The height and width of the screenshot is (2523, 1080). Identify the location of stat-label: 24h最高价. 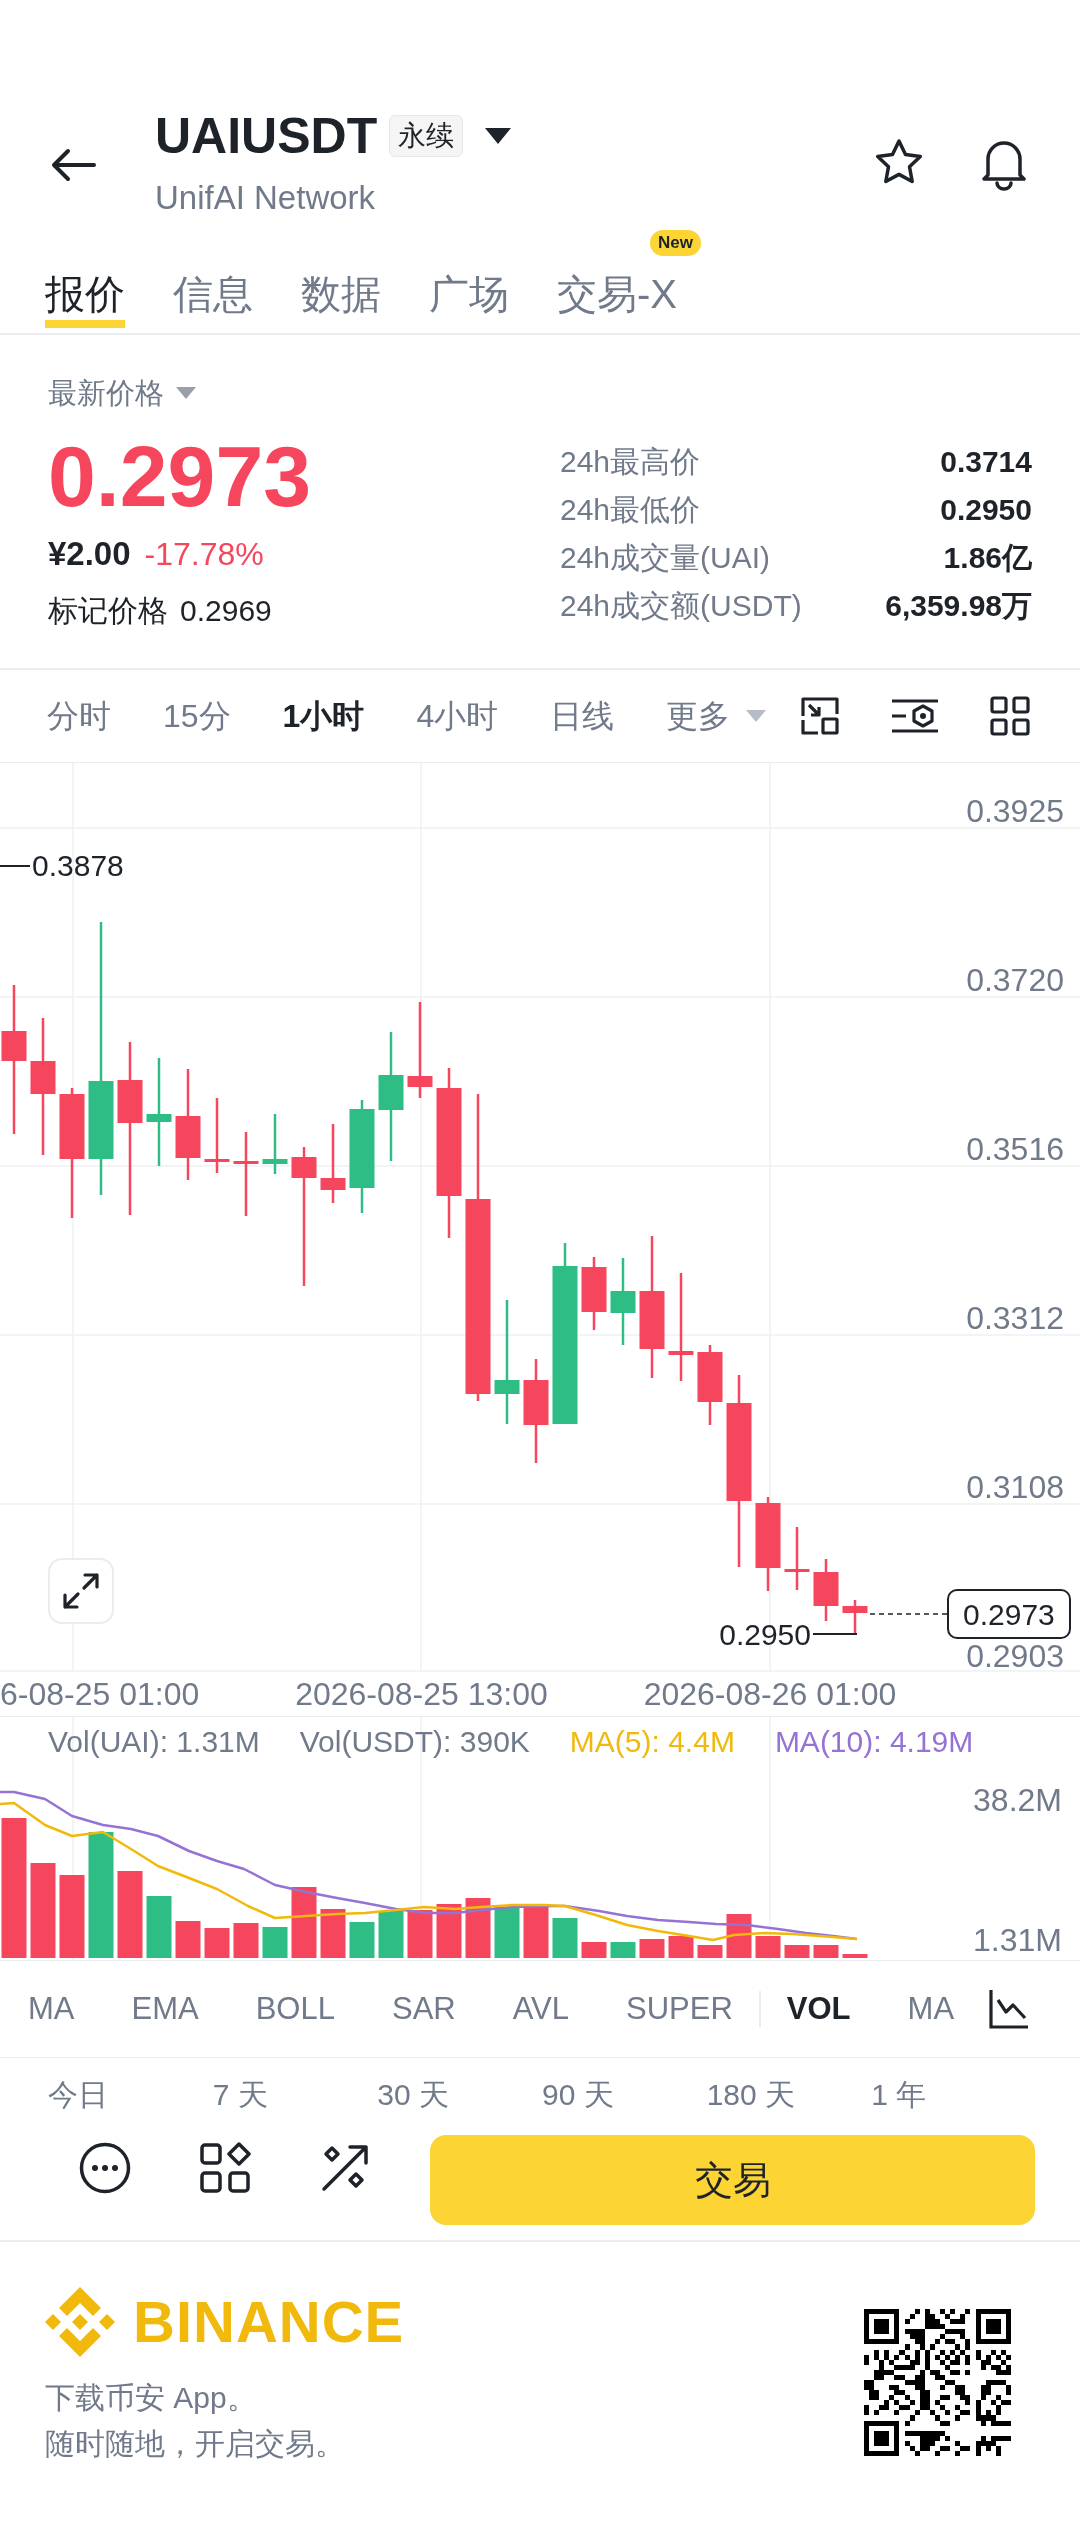
(630, 462).